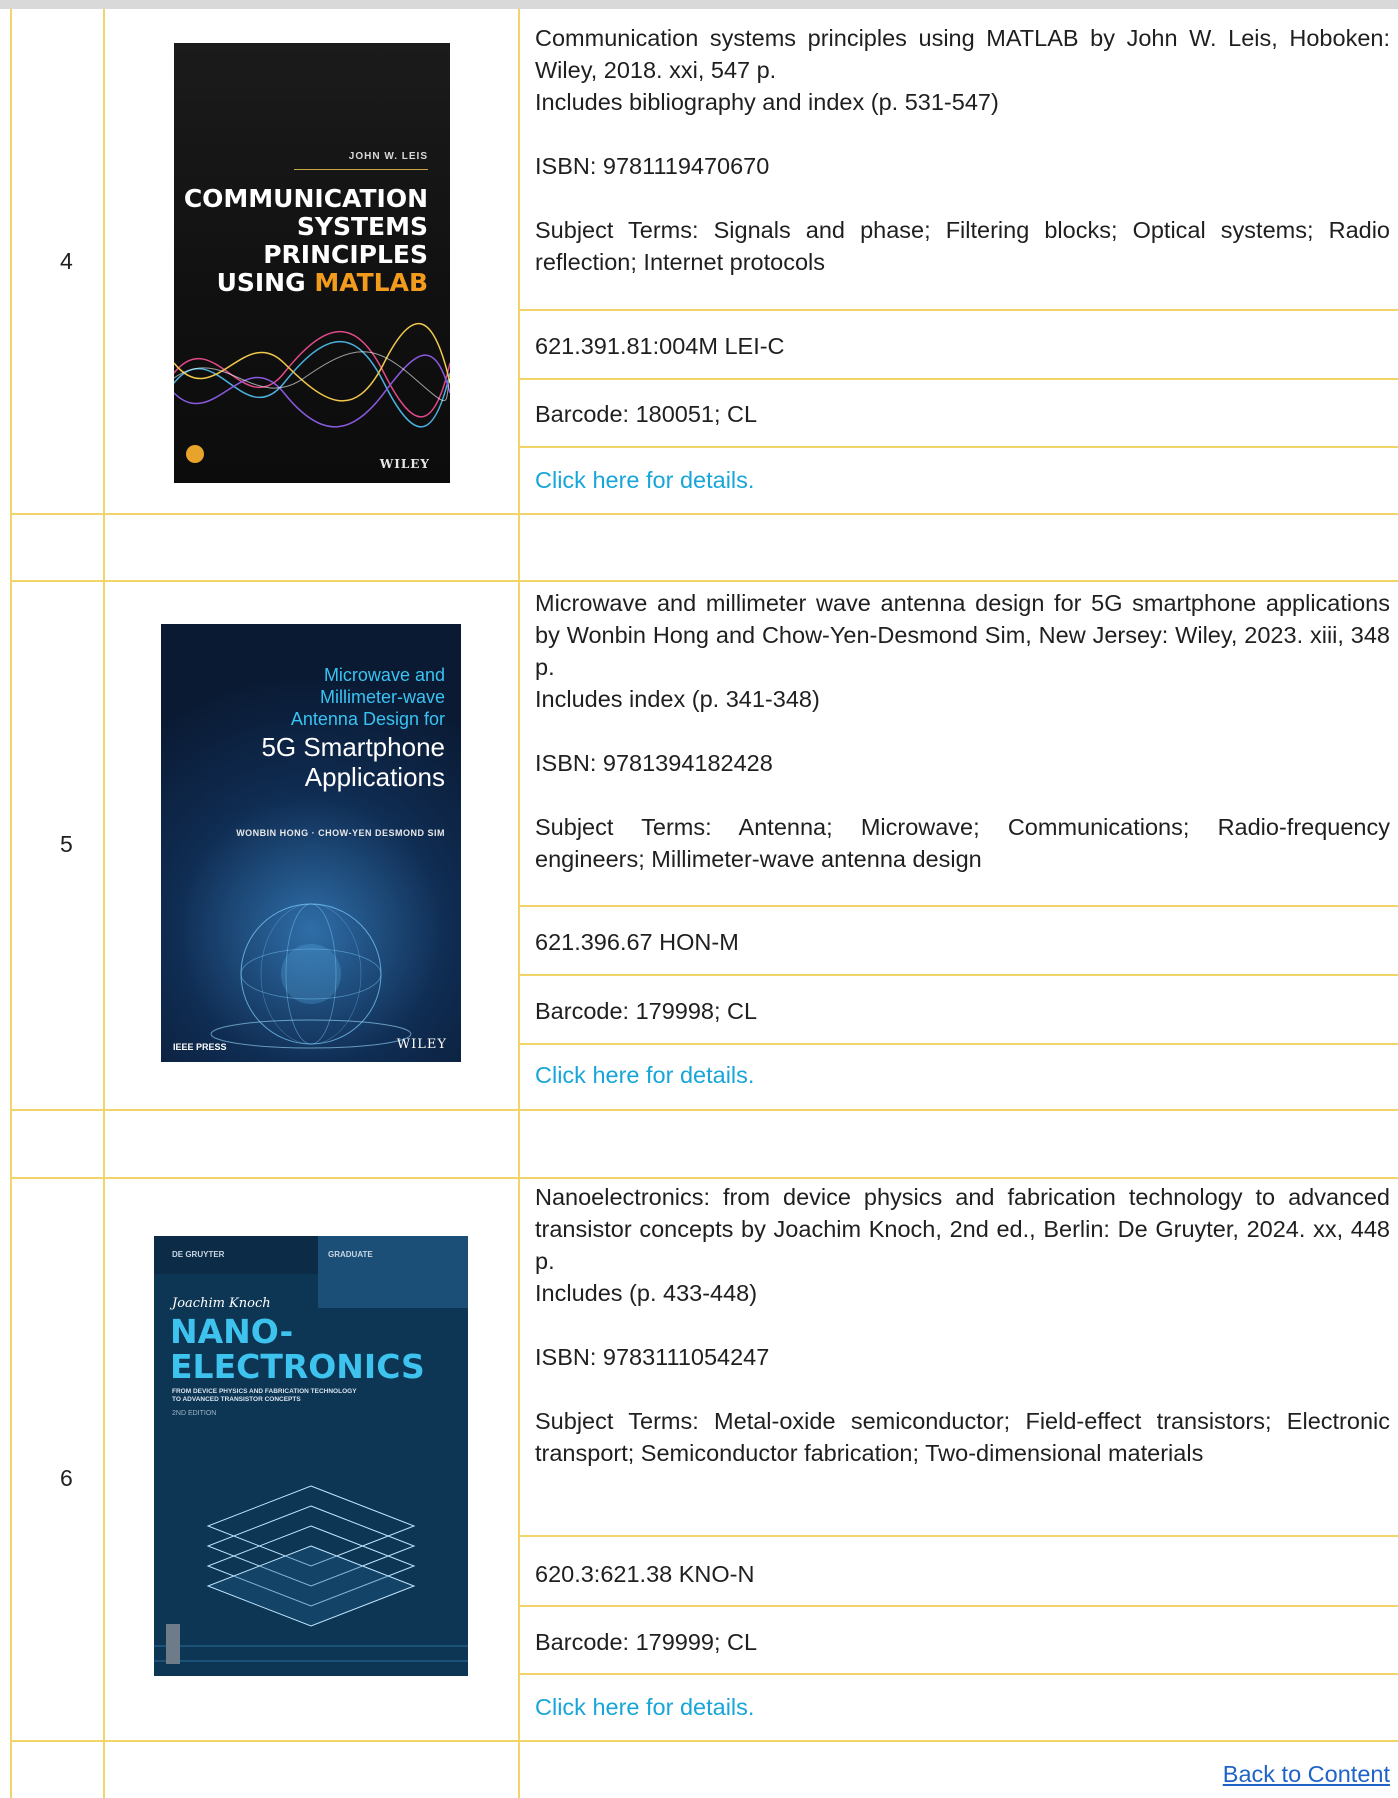  What do you see at coordinates (311, 976) in the screenshot?
I see `globe-art` at bounding box center [311, 976].